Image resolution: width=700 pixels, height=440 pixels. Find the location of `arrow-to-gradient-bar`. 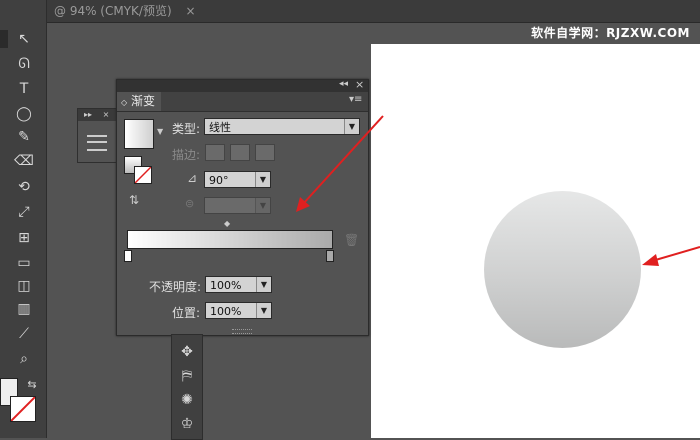

arrow-to-gradient-bar is located at coordinates (340, 163).